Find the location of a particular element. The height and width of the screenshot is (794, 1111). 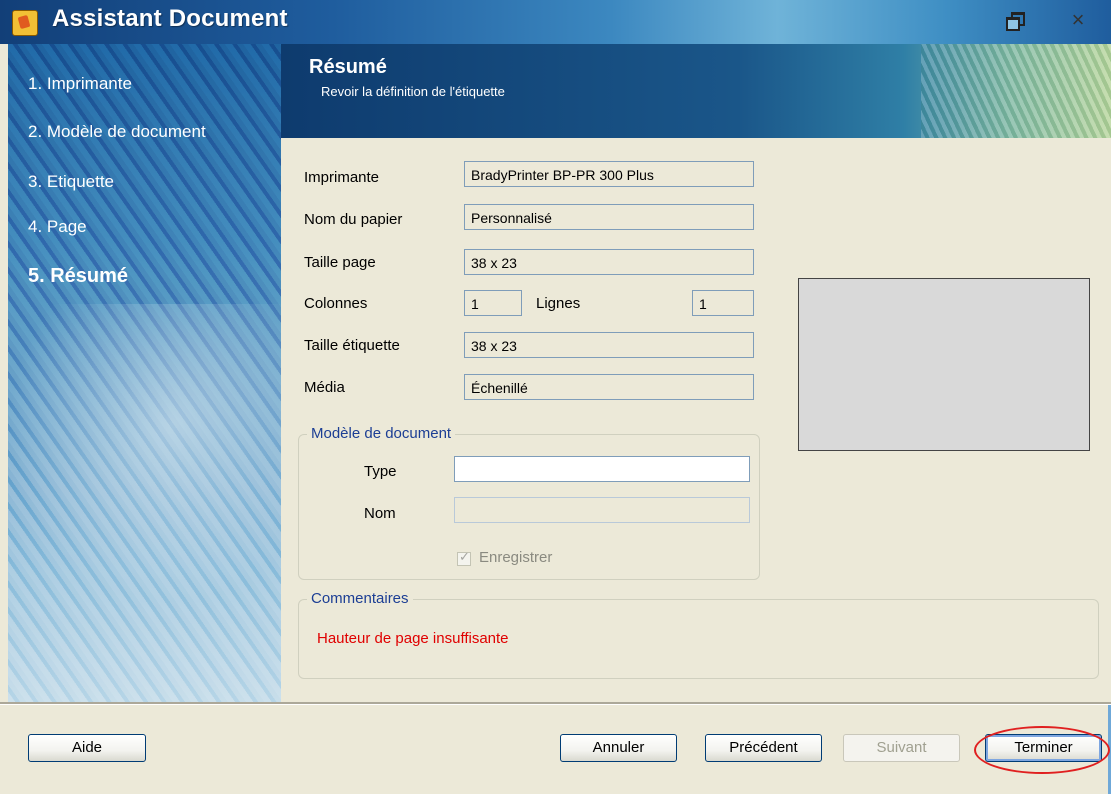

rows-field: 1 is located at coordinates (723, 303).